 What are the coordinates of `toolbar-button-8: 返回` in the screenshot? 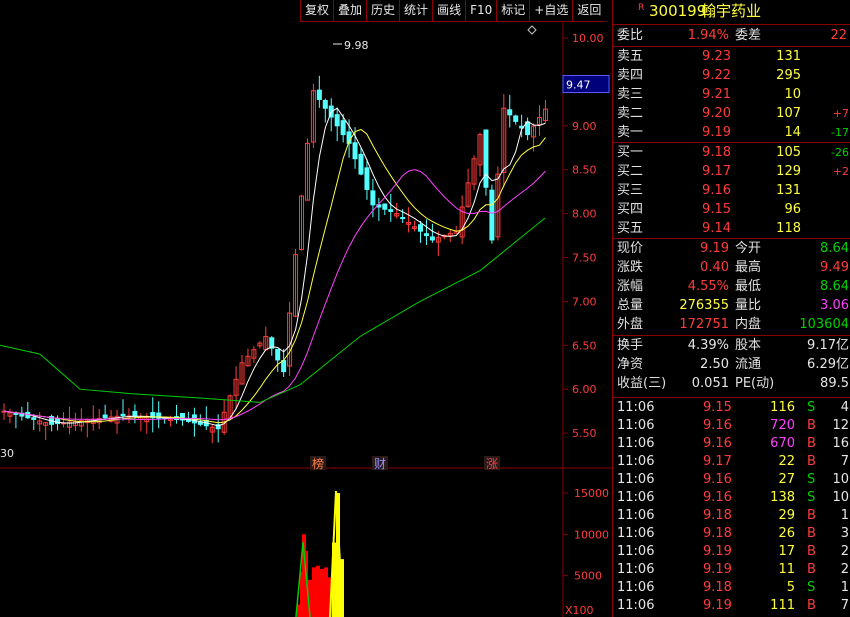 It's located at (588, 10).